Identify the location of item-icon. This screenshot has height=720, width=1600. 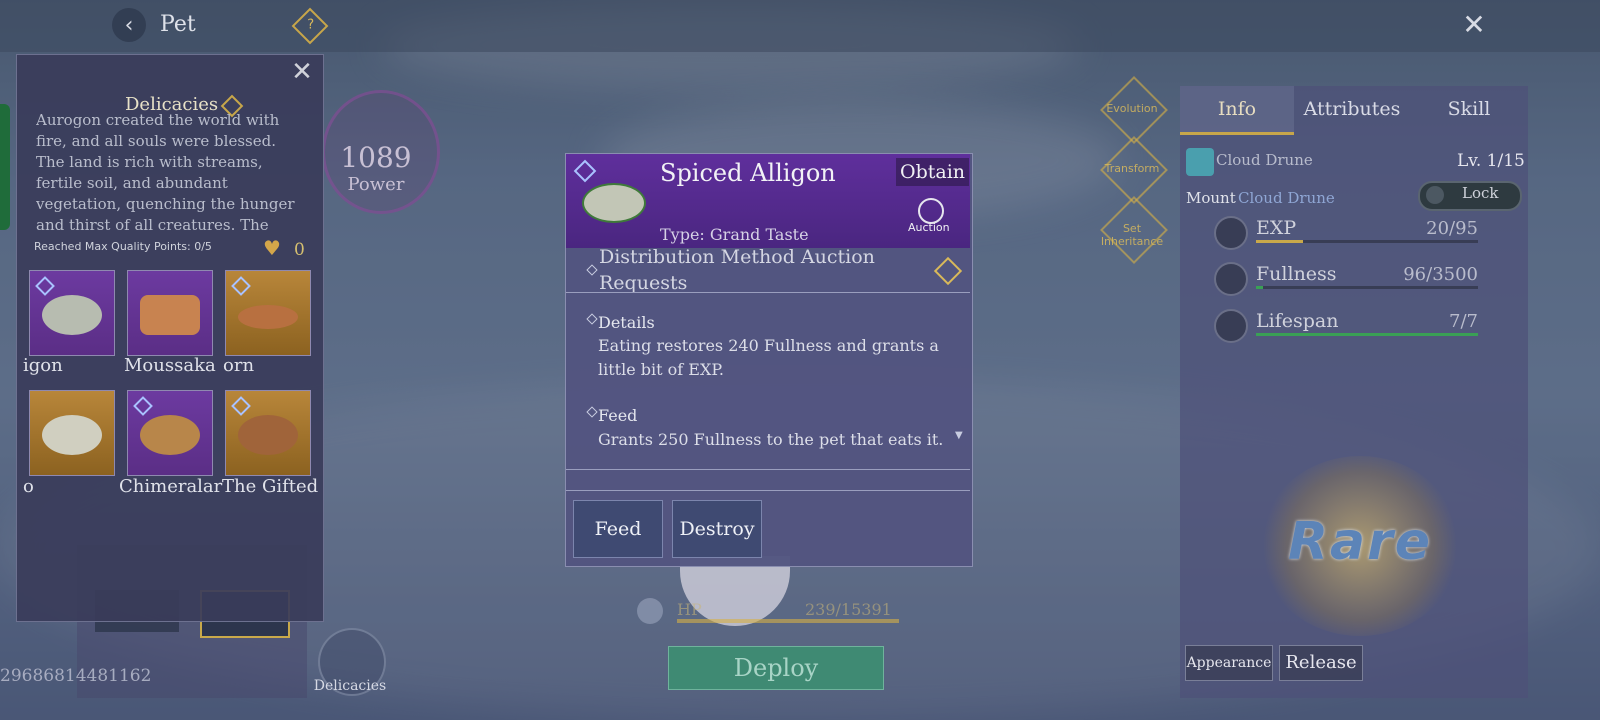
(614, 203).